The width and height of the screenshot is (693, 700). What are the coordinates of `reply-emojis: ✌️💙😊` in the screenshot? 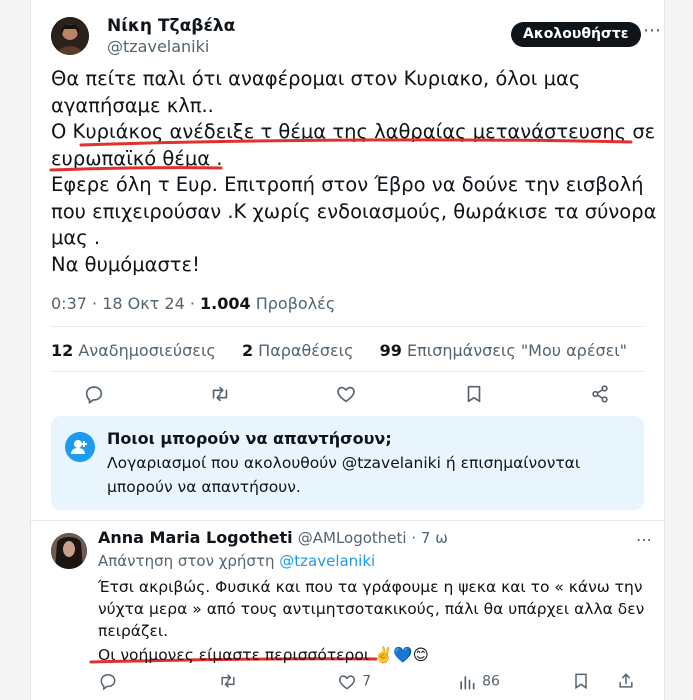 It's located at (401, 655).